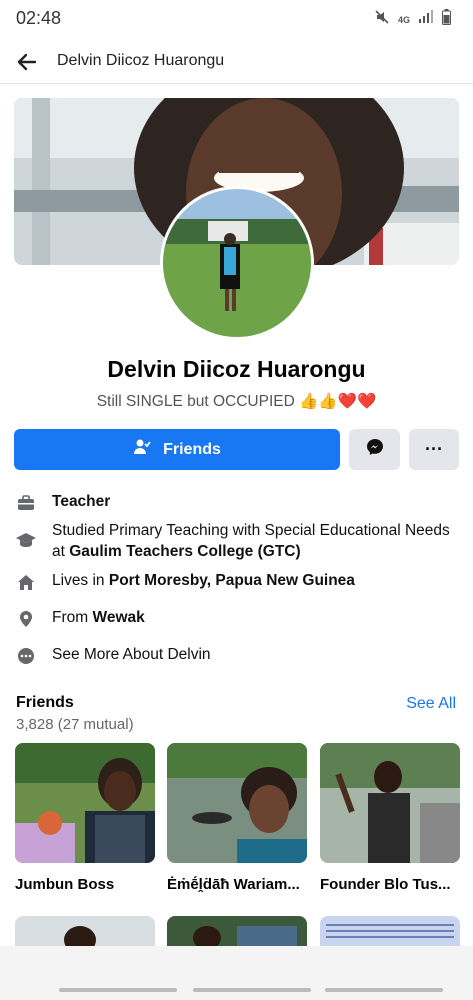  I want to click on graduation-cap-icon, so click(26, 540).